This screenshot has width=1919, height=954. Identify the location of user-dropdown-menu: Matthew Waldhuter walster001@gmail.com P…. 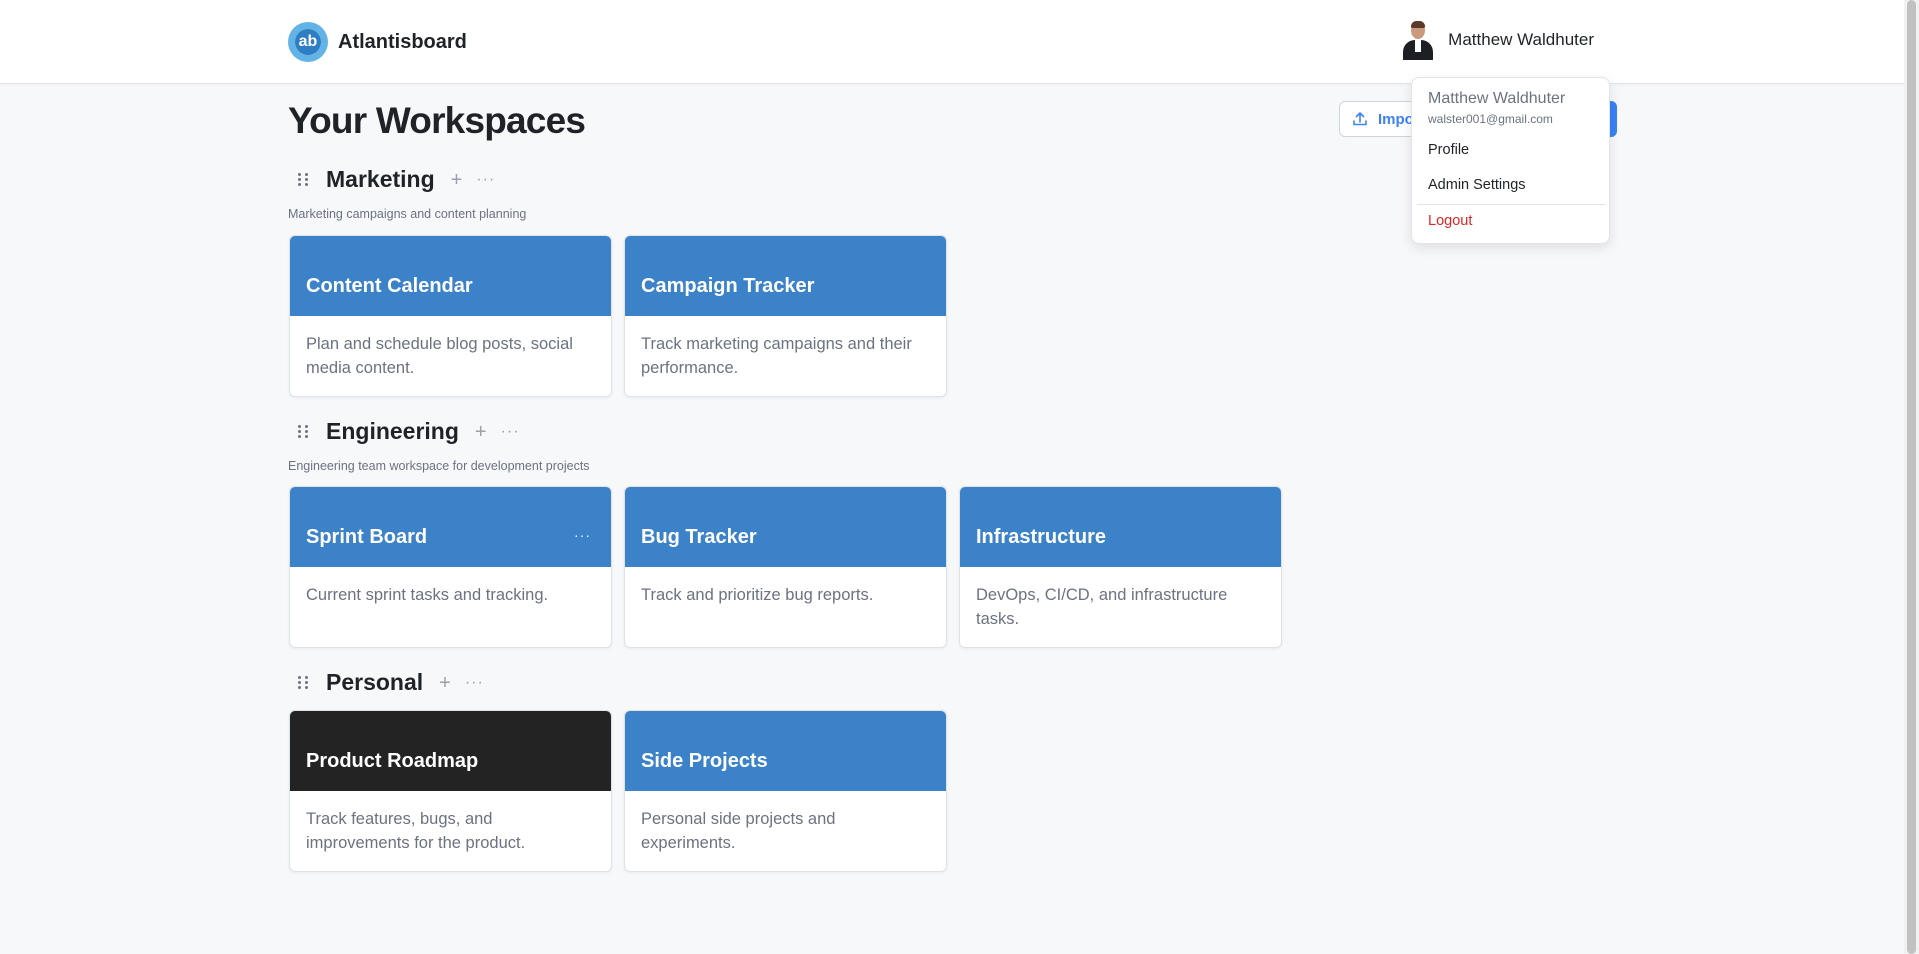
(1510, 160).